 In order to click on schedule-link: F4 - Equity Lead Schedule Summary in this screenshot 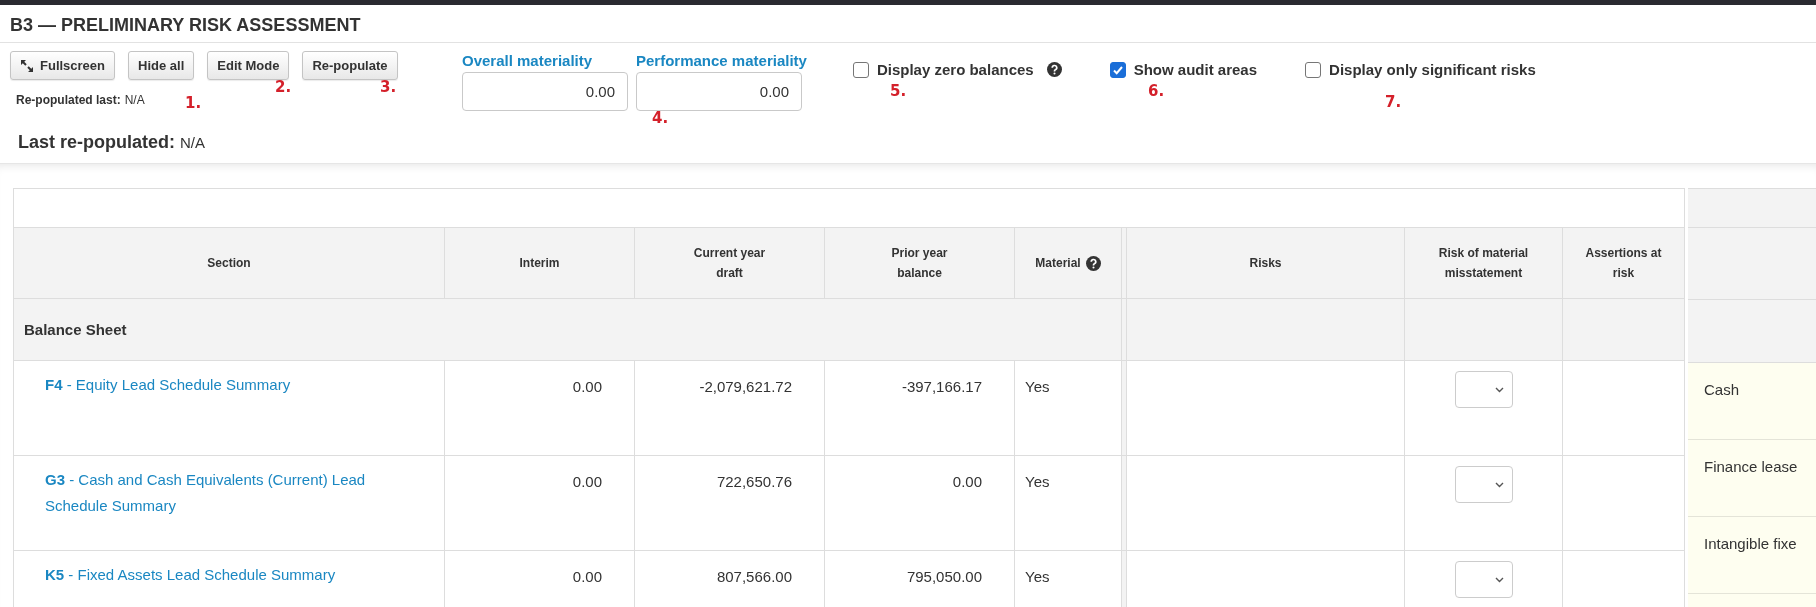, I will do `click(219, 385)`.